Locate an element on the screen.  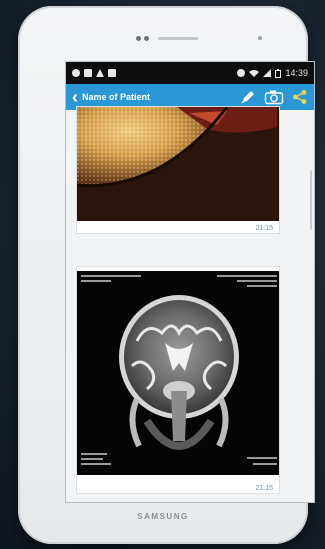
device-brand-logo: SAMSUNG is located at coordinates (163, 516).